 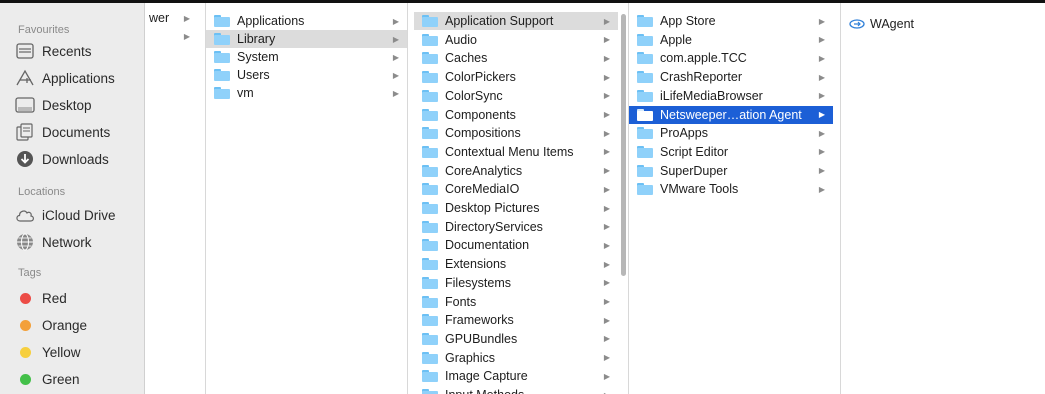 I want to click on sidebar-tag-green: Green, so click(x=47, y=379).